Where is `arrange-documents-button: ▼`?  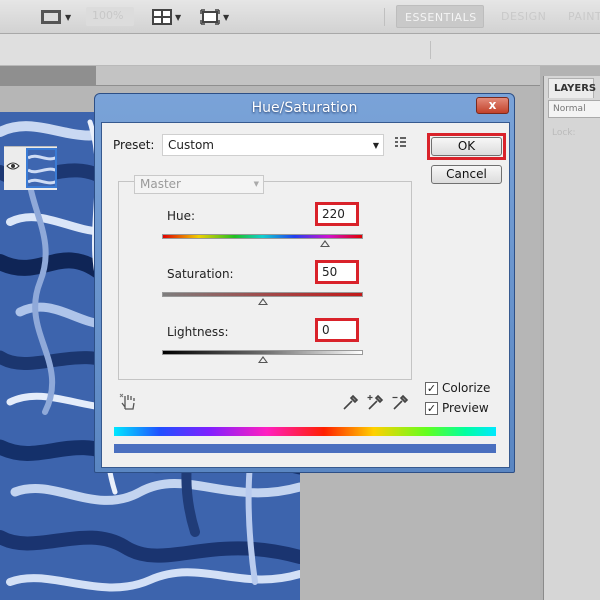 arrange-documents-button: ▼ is located at coordinates (166, 17).